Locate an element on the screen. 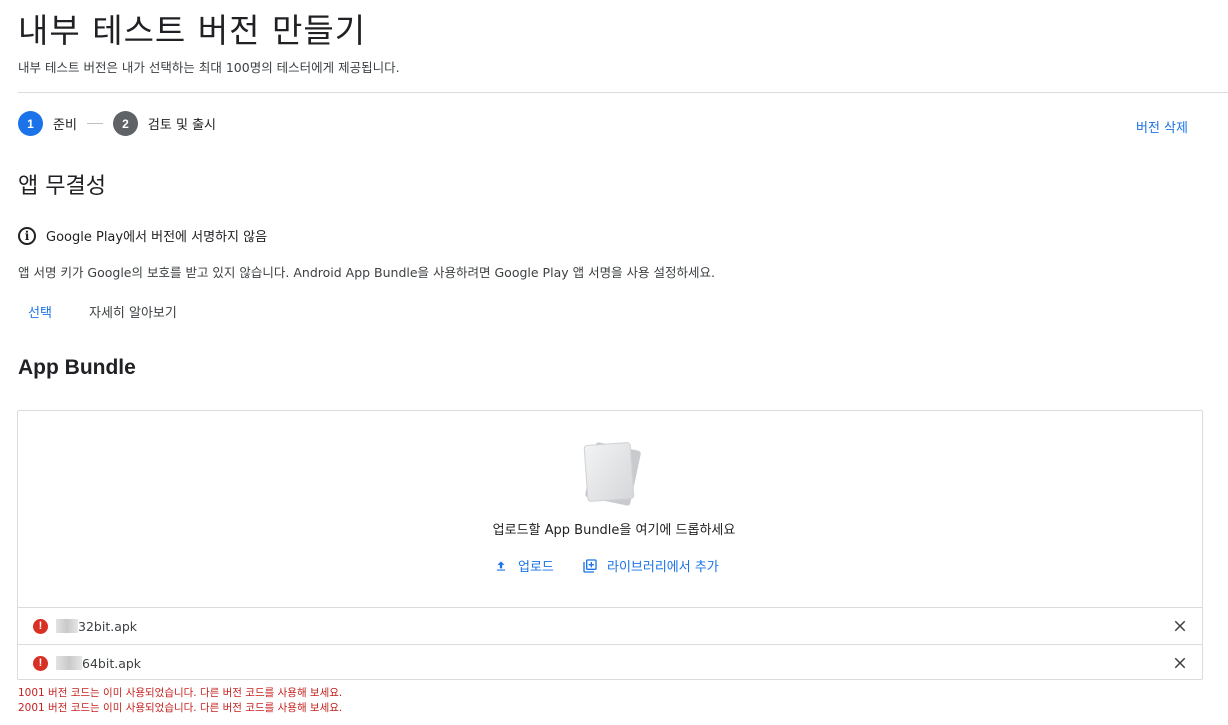 This screenshot has width=1228, height=725. file-row: ! 32bit.apk is located at coordinates (610, 625).